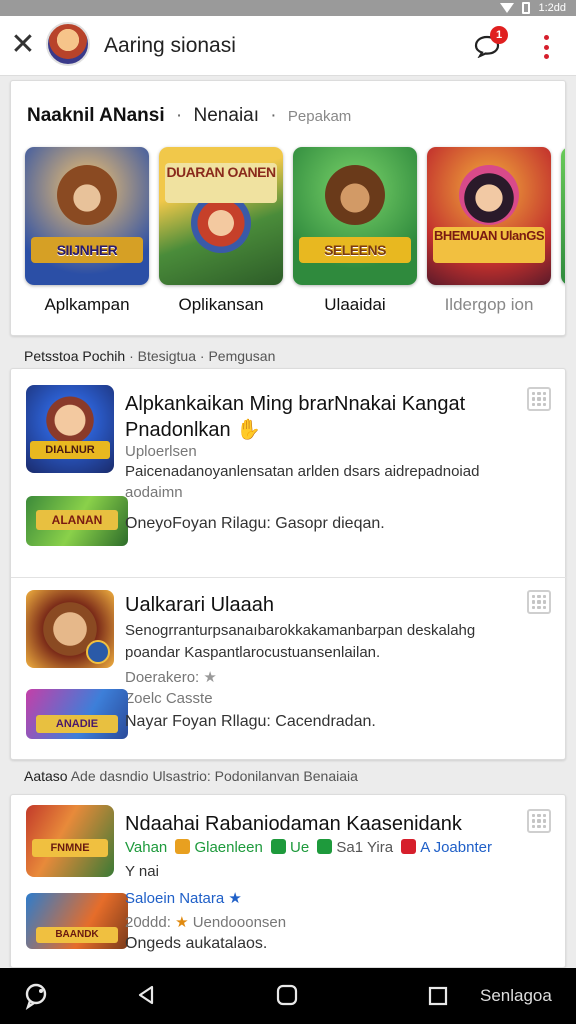 This screenshot has height=1024, width=576. What do you see at coordinates (170, 45) in the screenshot?
I see `app-bar-title: Aaring sionasi` at bounding box center [170, 45].